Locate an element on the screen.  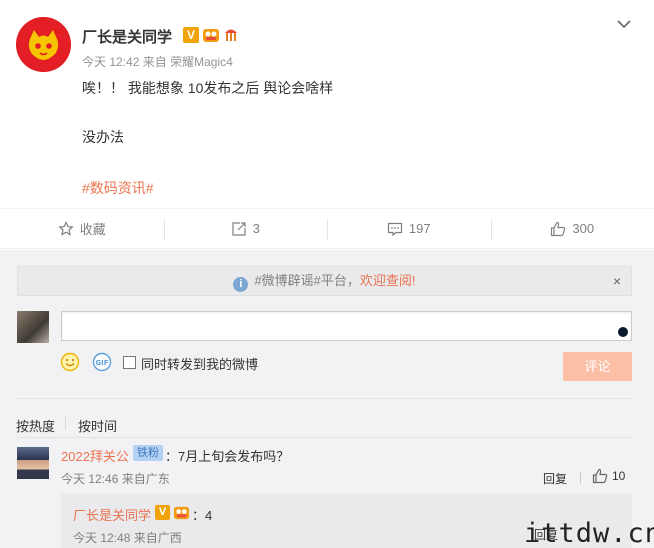
repost-checkbox-label: 同时转发到我的微博 is located at coordinates (199, 363).